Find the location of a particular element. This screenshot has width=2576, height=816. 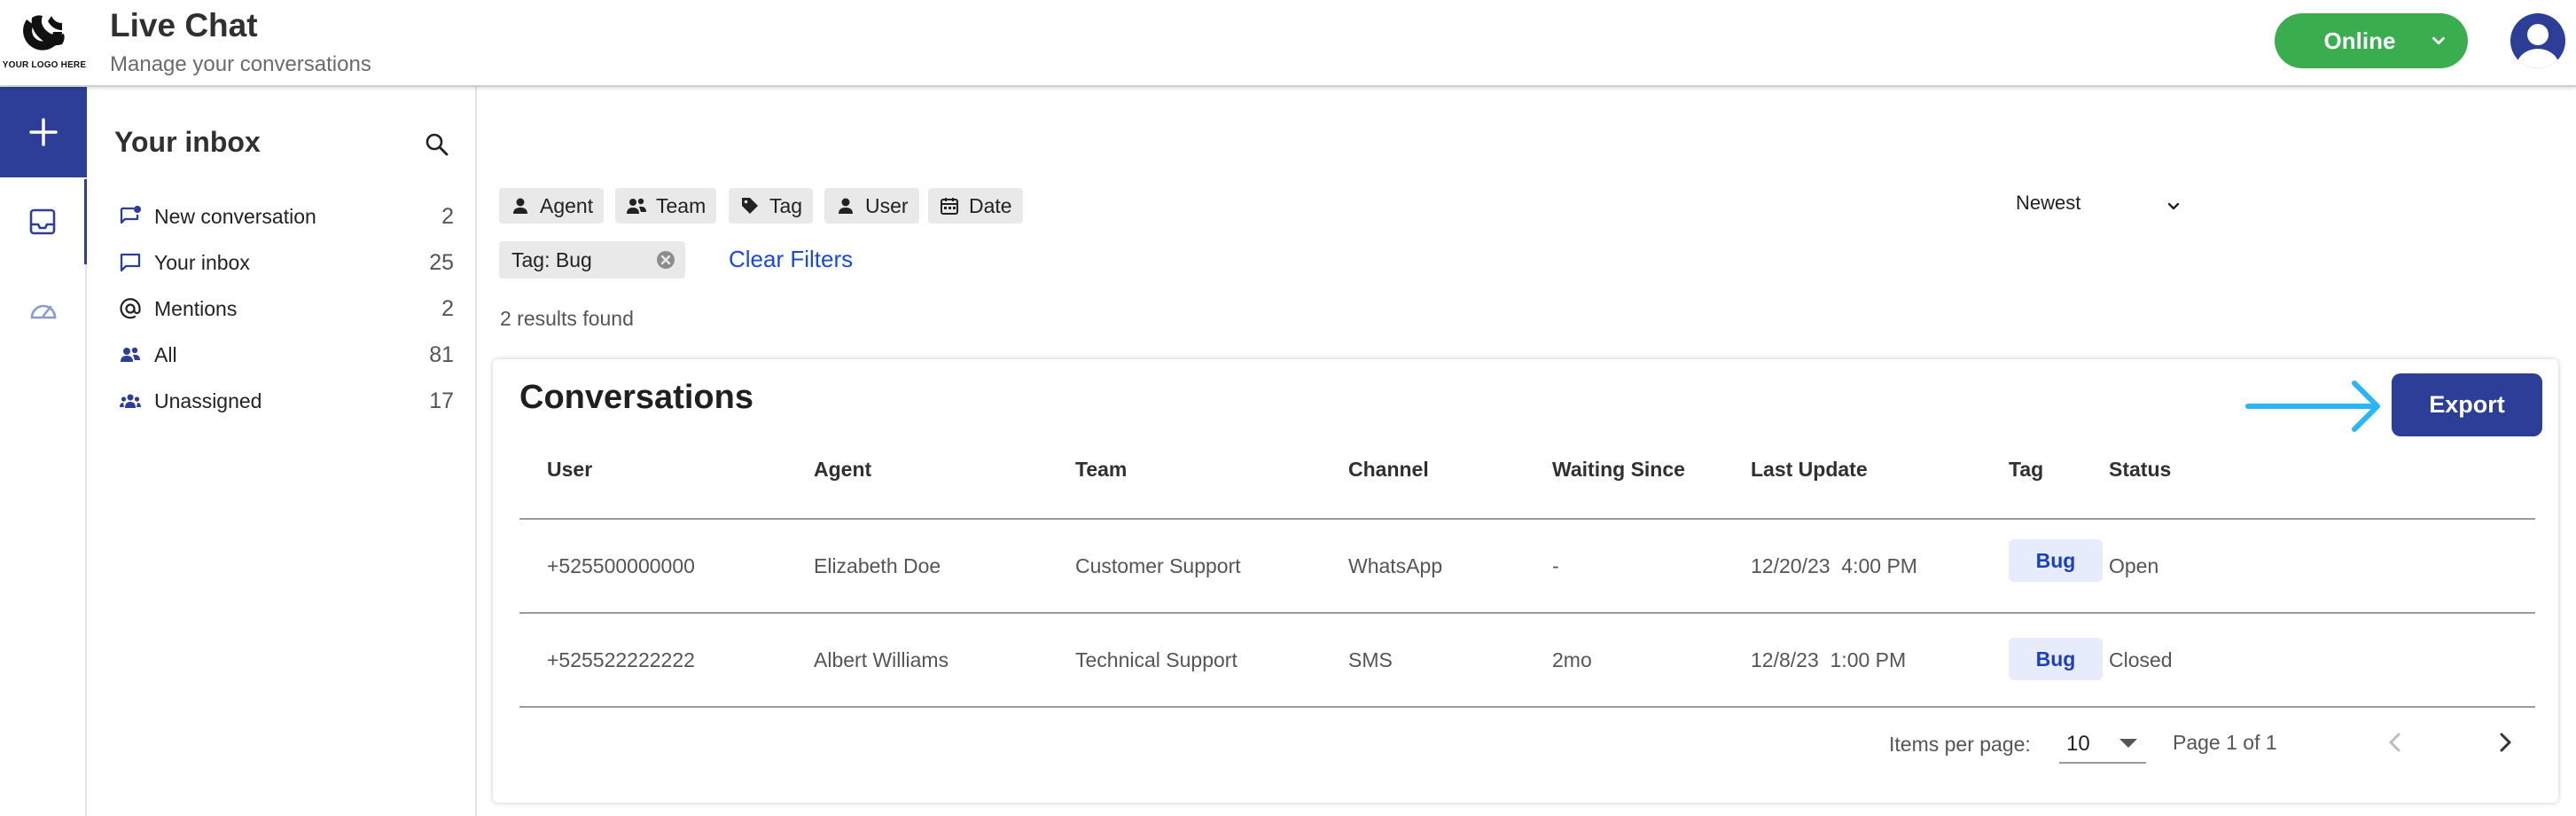

inbox-tray-icon is located at coordinates (42, 221).